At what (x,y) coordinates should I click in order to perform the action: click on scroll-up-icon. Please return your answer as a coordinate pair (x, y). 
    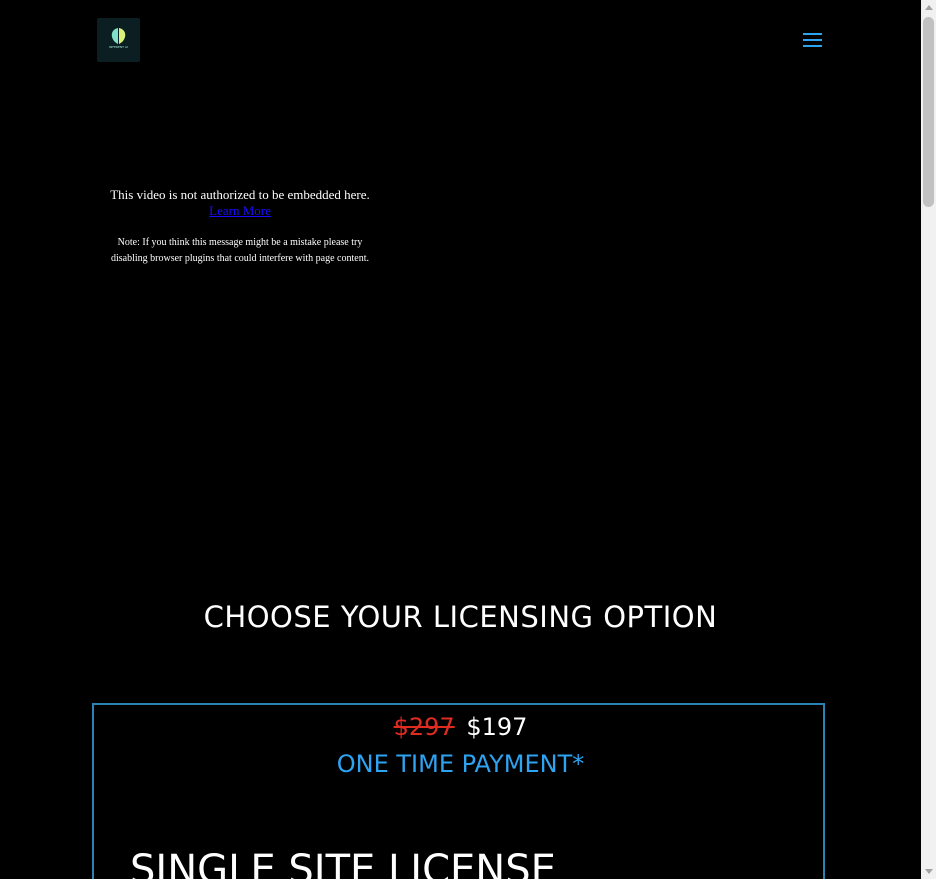
    Looking at the image, I should click on (929, 7).